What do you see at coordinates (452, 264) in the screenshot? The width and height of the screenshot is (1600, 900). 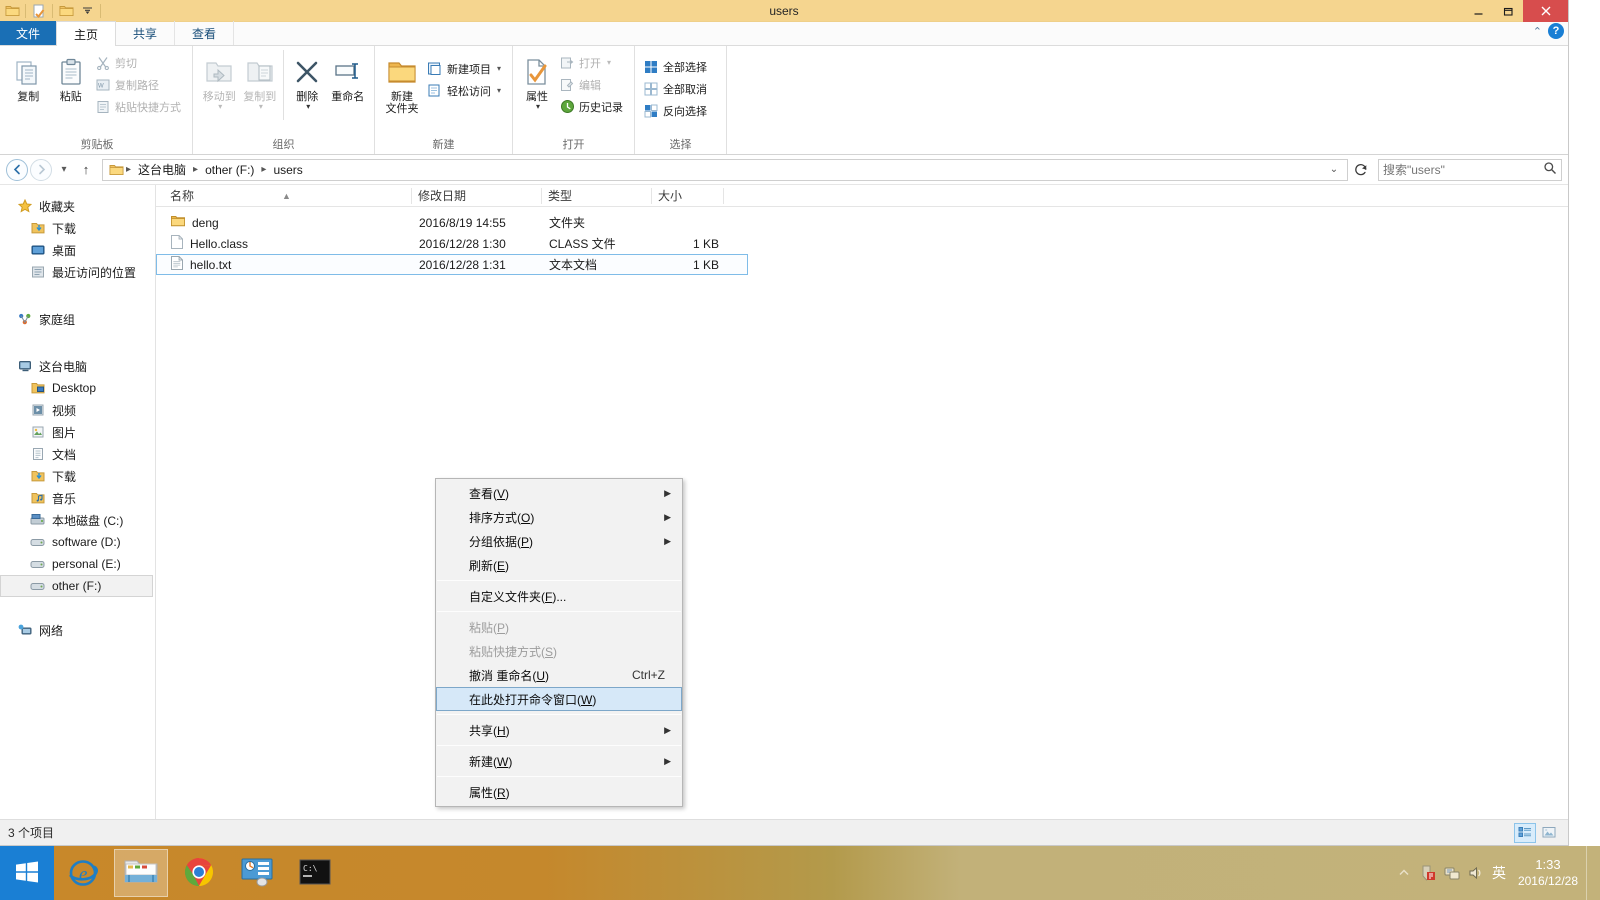 I see `table-row: hello.txt 2016/12/28 1:31 文本文档 1 KB` at bounding box center [452, 264].